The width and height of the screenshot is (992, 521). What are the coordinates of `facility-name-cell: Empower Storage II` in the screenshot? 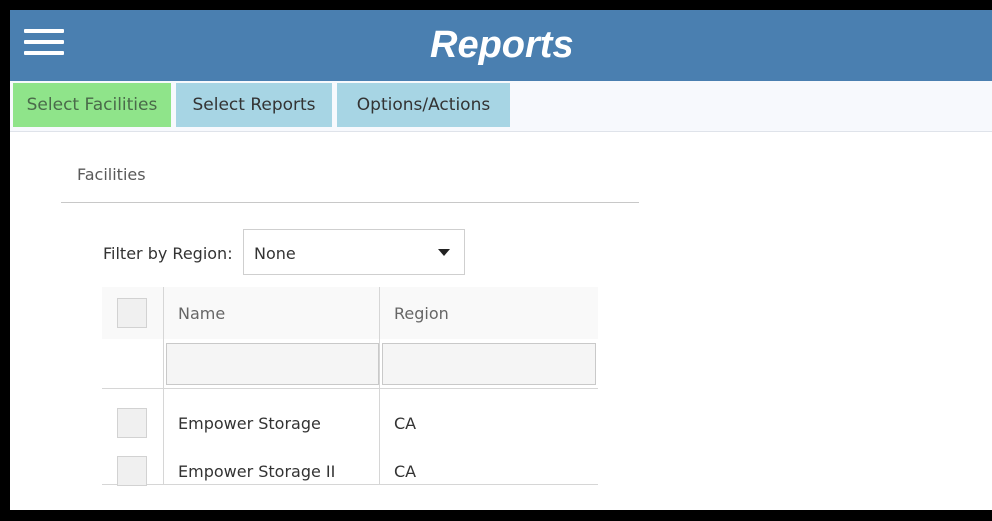 It's located at (257, 471).